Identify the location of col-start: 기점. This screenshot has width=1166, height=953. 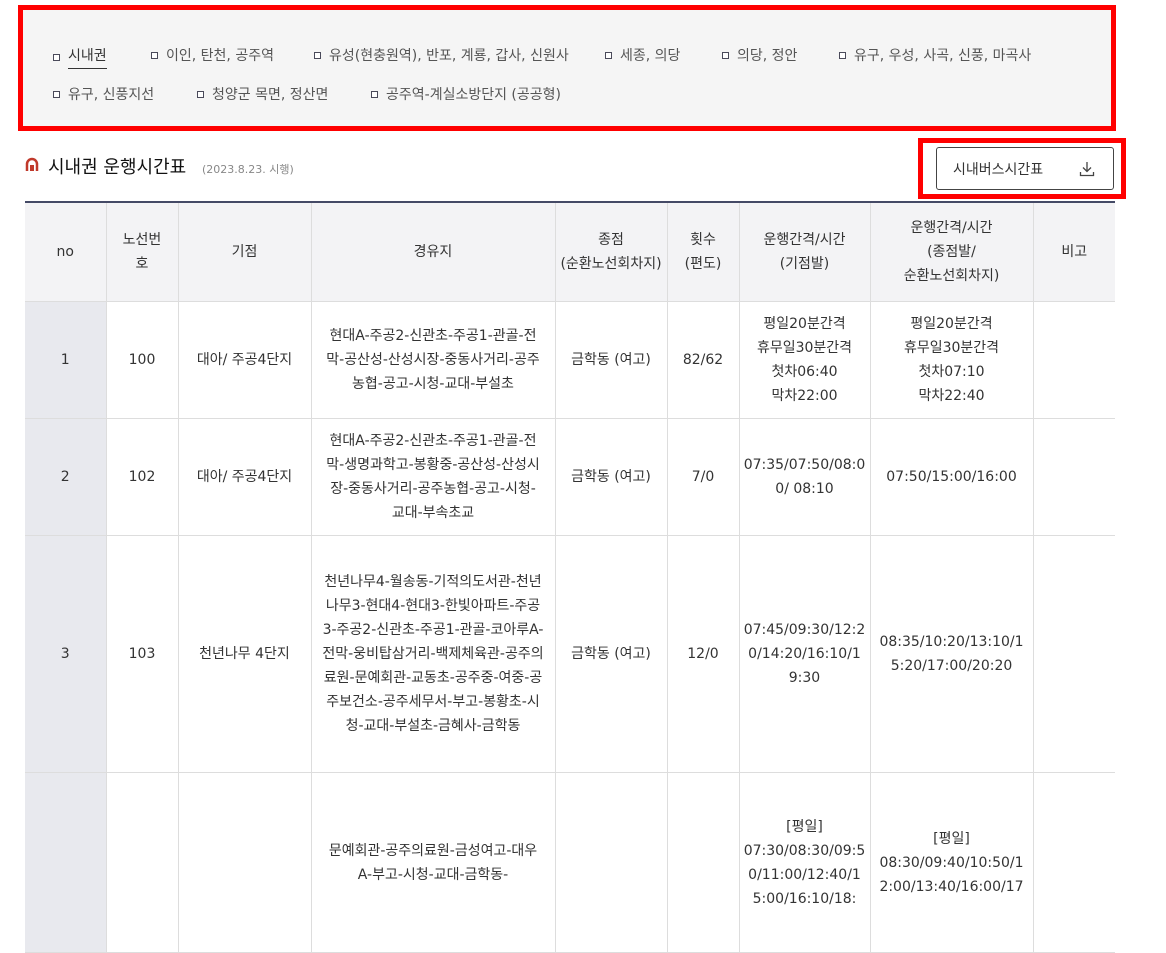
(244, 251).